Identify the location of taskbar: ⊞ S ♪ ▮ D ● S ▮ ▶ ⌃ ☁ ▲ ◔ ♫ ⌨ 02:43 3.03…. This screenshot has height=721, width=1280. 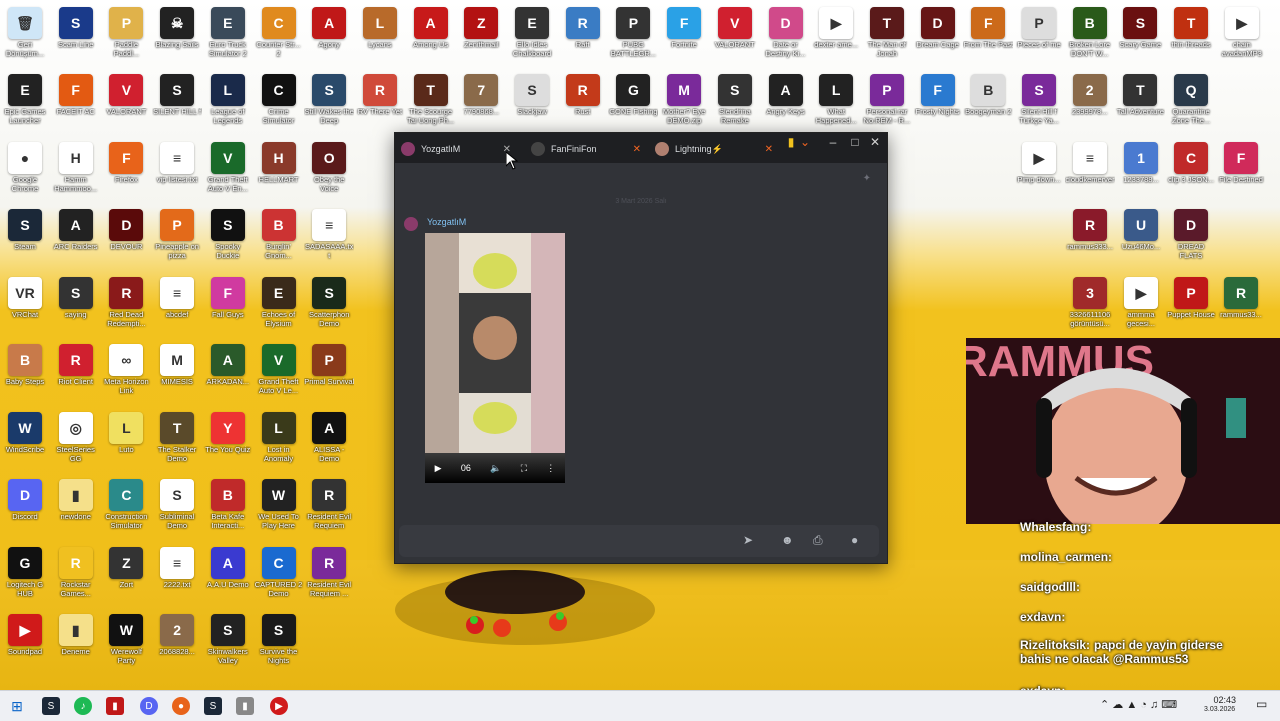
(640, 705).